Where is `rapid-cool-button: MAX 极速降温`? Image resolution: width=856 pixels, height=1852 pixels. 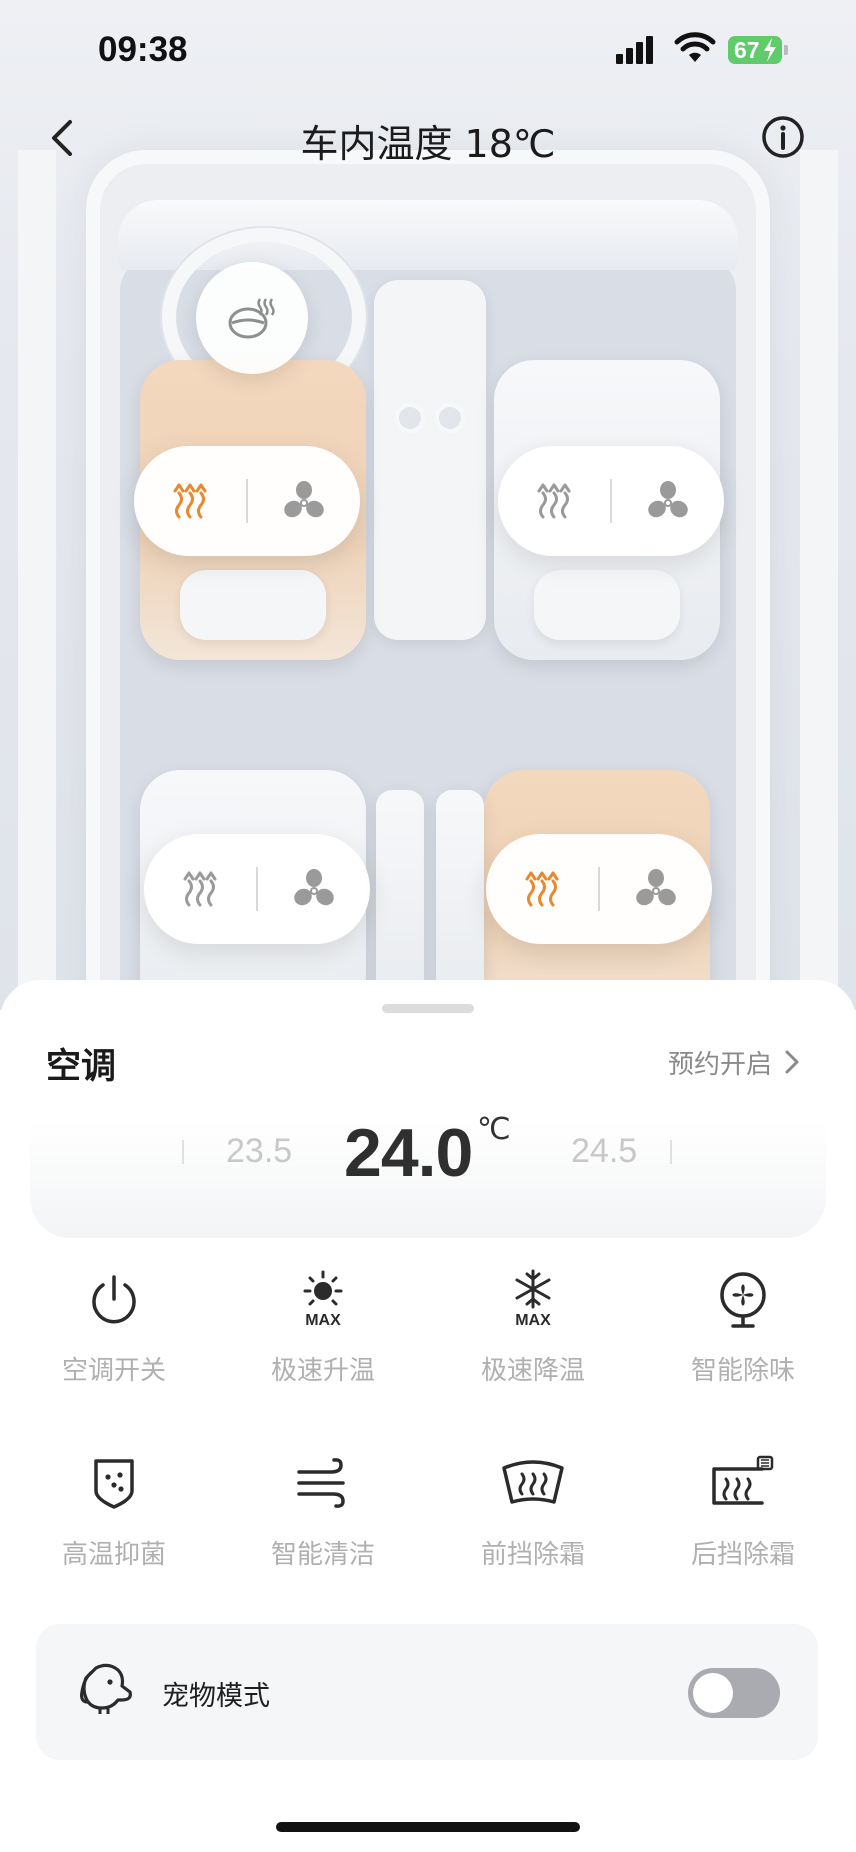
rapid-cool-button: MAX 极速降温 is located at coordinates (533, 1334).